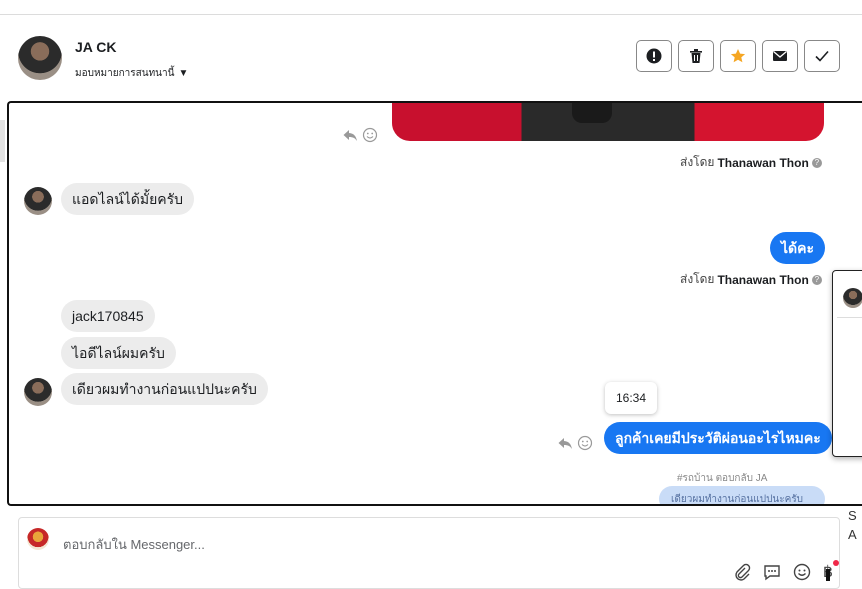  I want to click on caret-down-icon: ▼, so click(183, 73).